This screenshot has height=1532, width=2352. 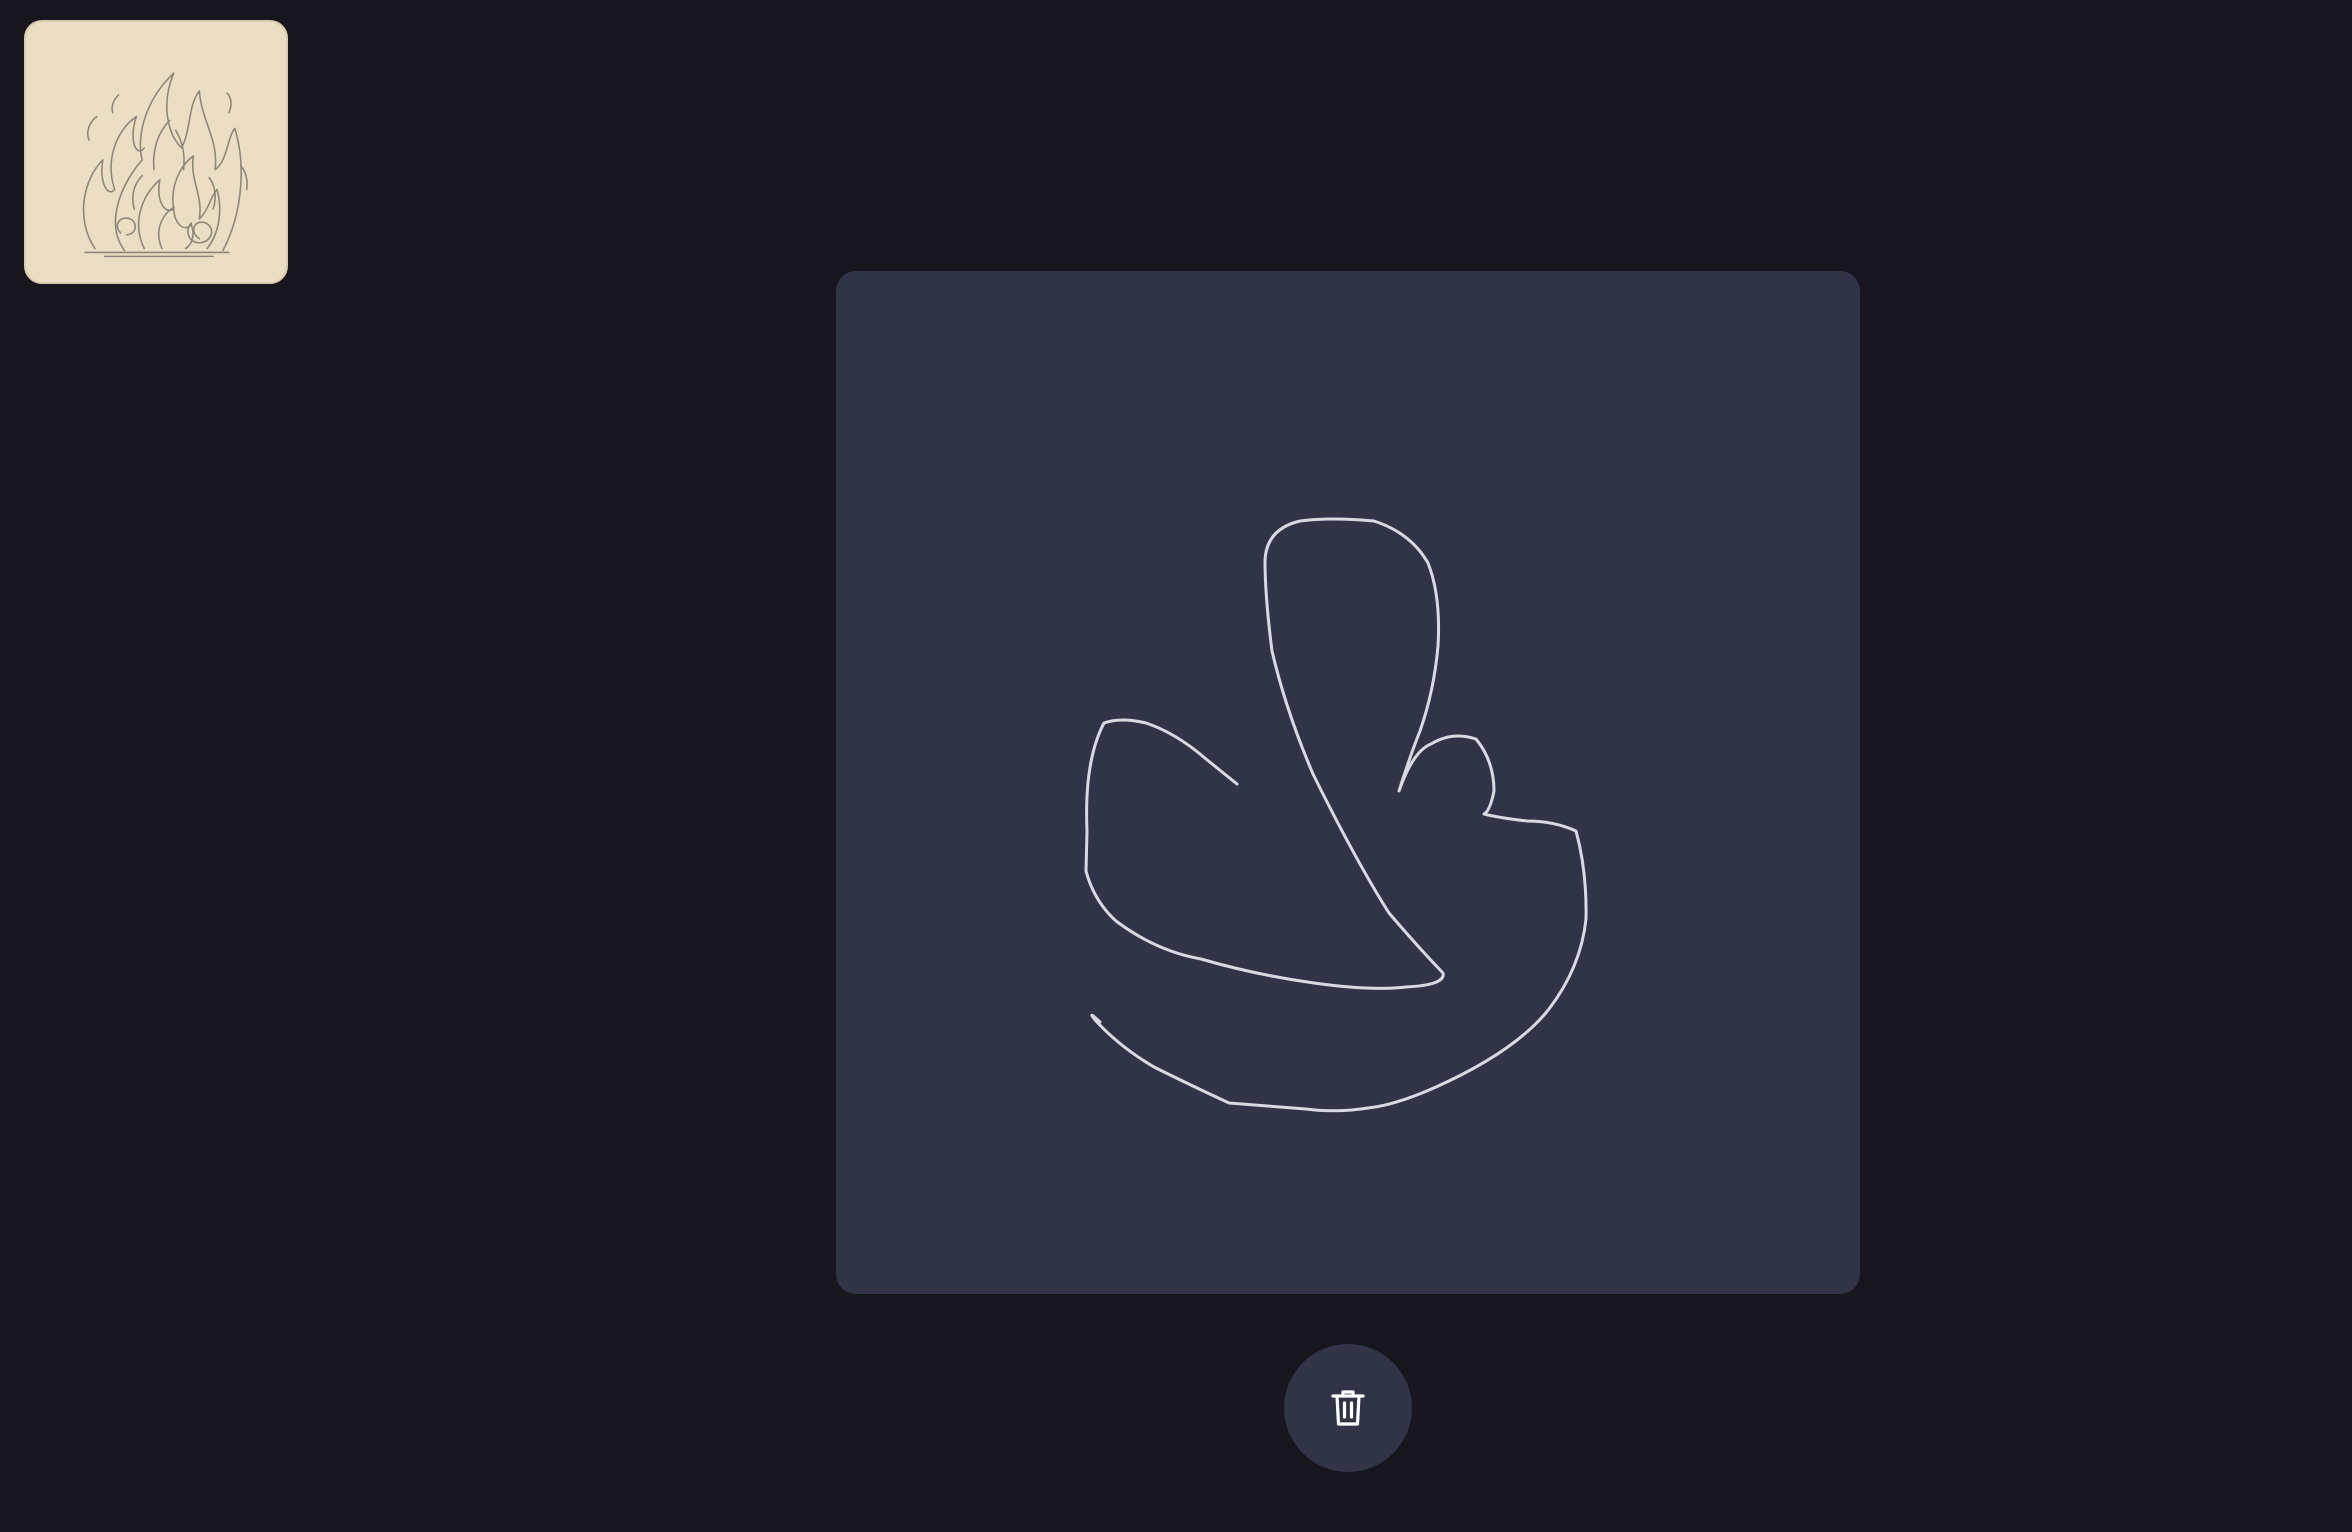 I want to click on reference-image, so click(x=156, y=152).